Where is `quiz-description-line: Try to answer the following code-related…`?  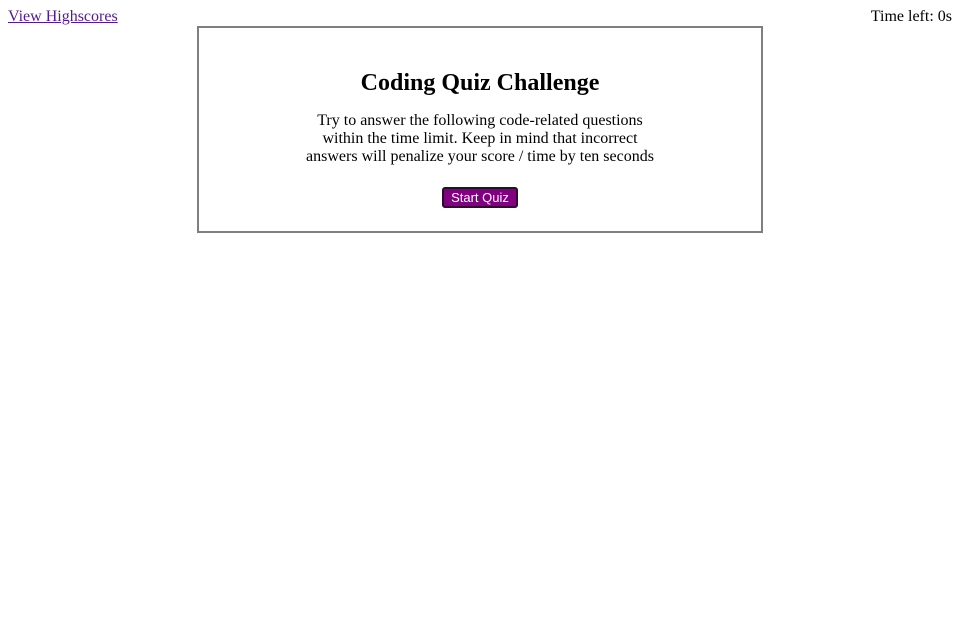 quiz-description-line: Try to answer the following code-related… is located at coordinates (480, 120).